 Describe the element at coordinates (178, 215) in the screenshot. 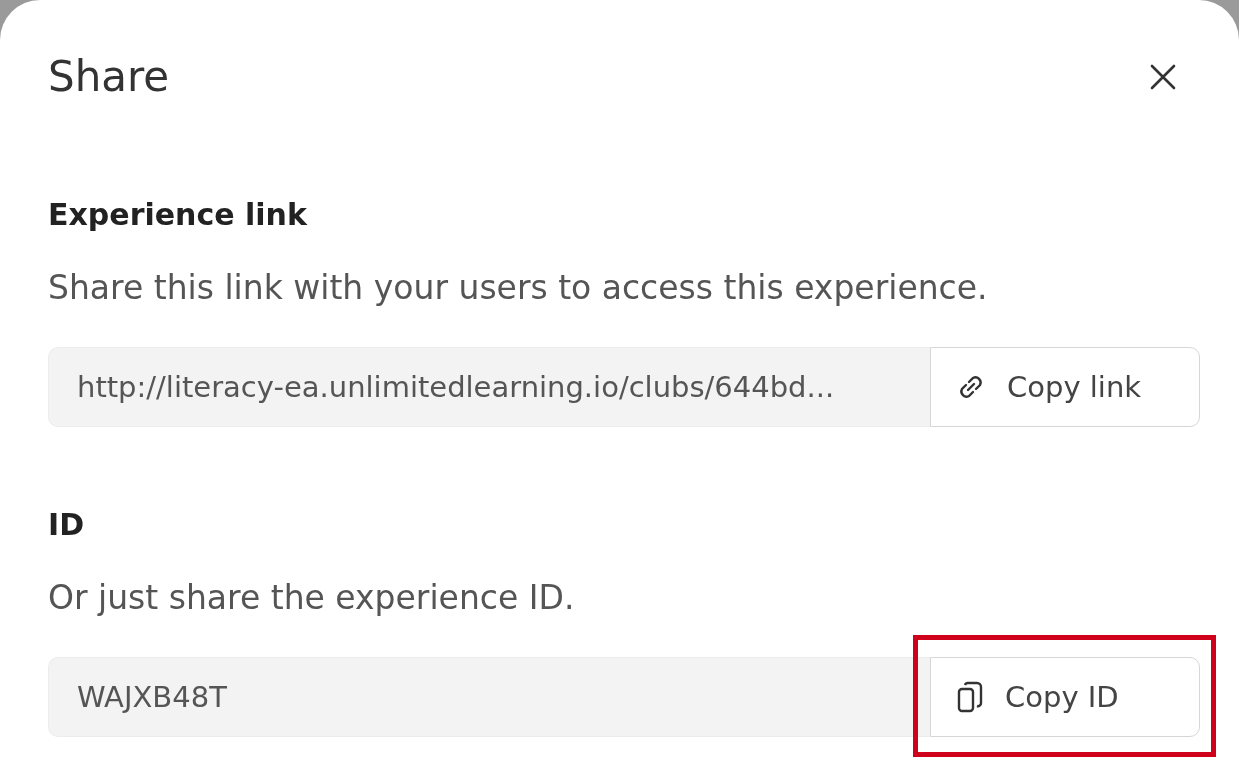

I see `section-heading: Experience link` at that location.